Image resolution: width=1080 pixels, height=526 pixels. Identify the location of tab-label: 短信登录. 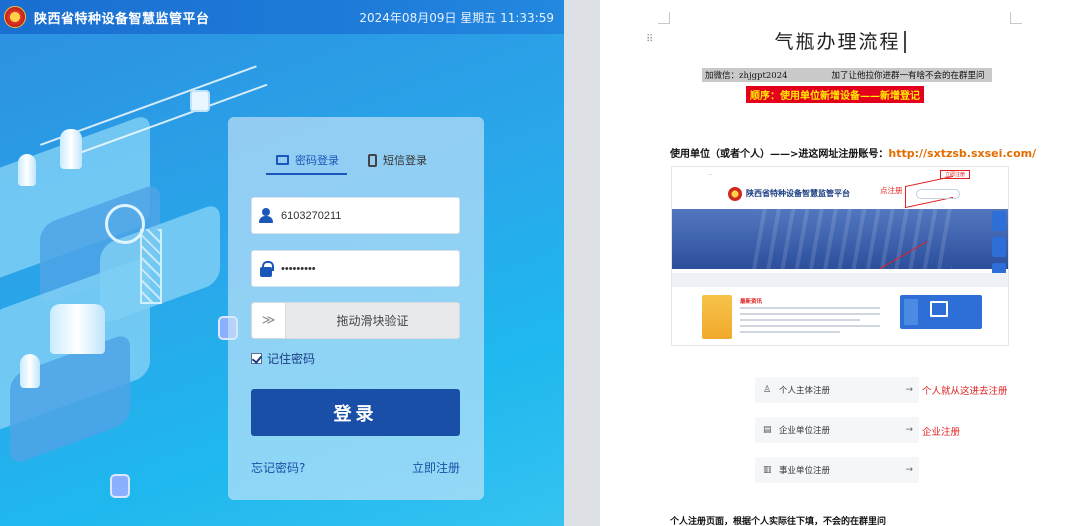
(405, 160).